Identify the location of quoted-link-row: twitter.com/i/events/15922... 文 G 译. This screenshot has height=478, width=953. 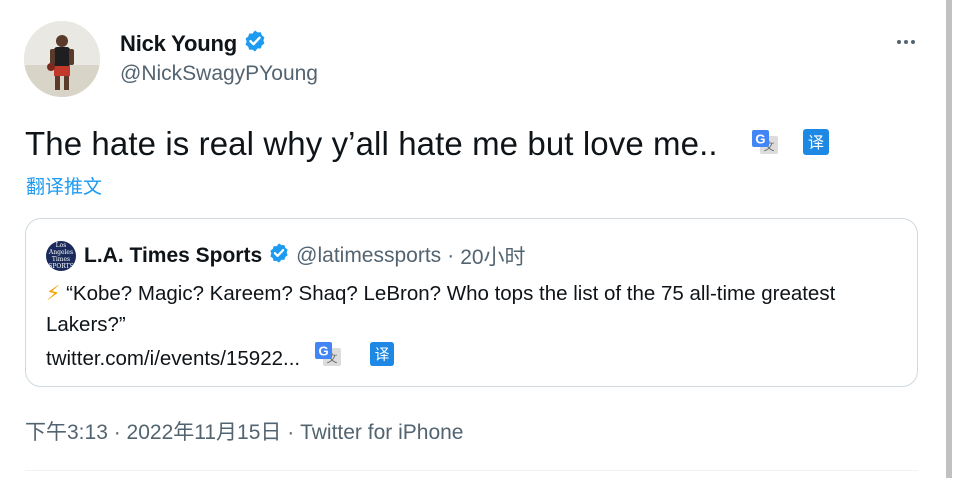
(220, 358).